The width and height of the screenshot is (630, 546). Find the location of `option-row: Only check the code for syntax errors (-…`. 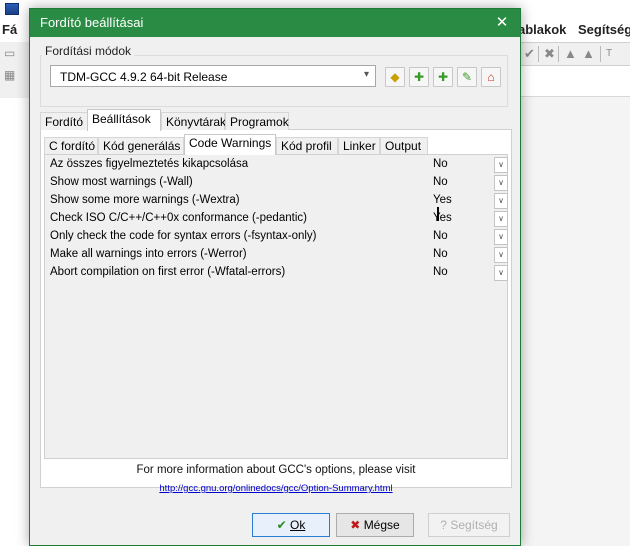

option-row: Only check the code for syntax errors (-… is located at coordinates (277, 237).